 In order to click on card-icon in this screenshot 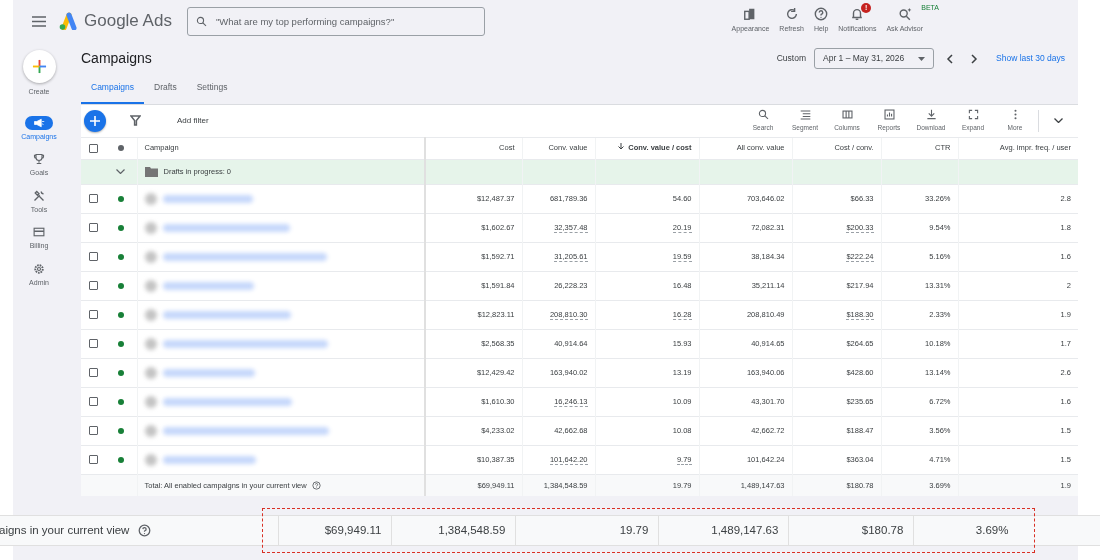, I will do `click(39, 232)`.